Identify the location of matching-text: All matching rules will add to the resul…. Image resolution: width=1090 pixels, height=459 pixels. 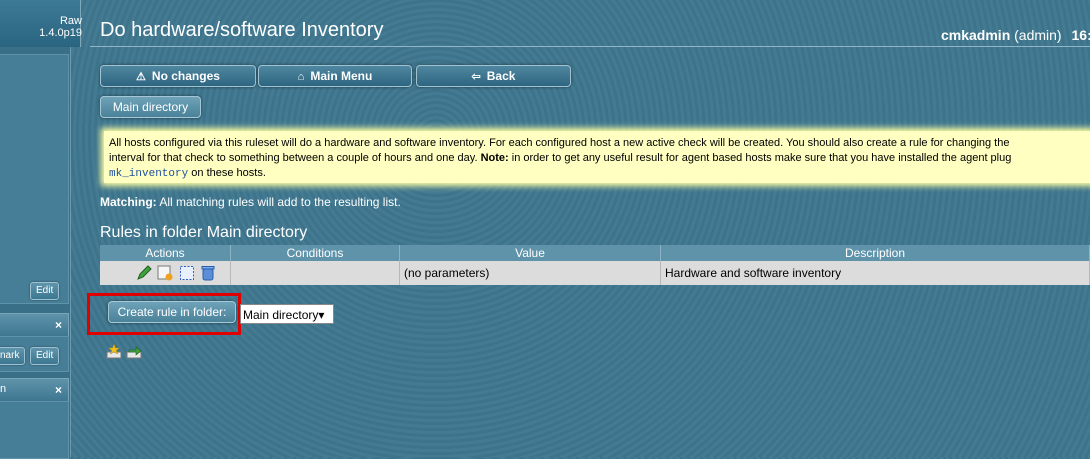
(279, 202).